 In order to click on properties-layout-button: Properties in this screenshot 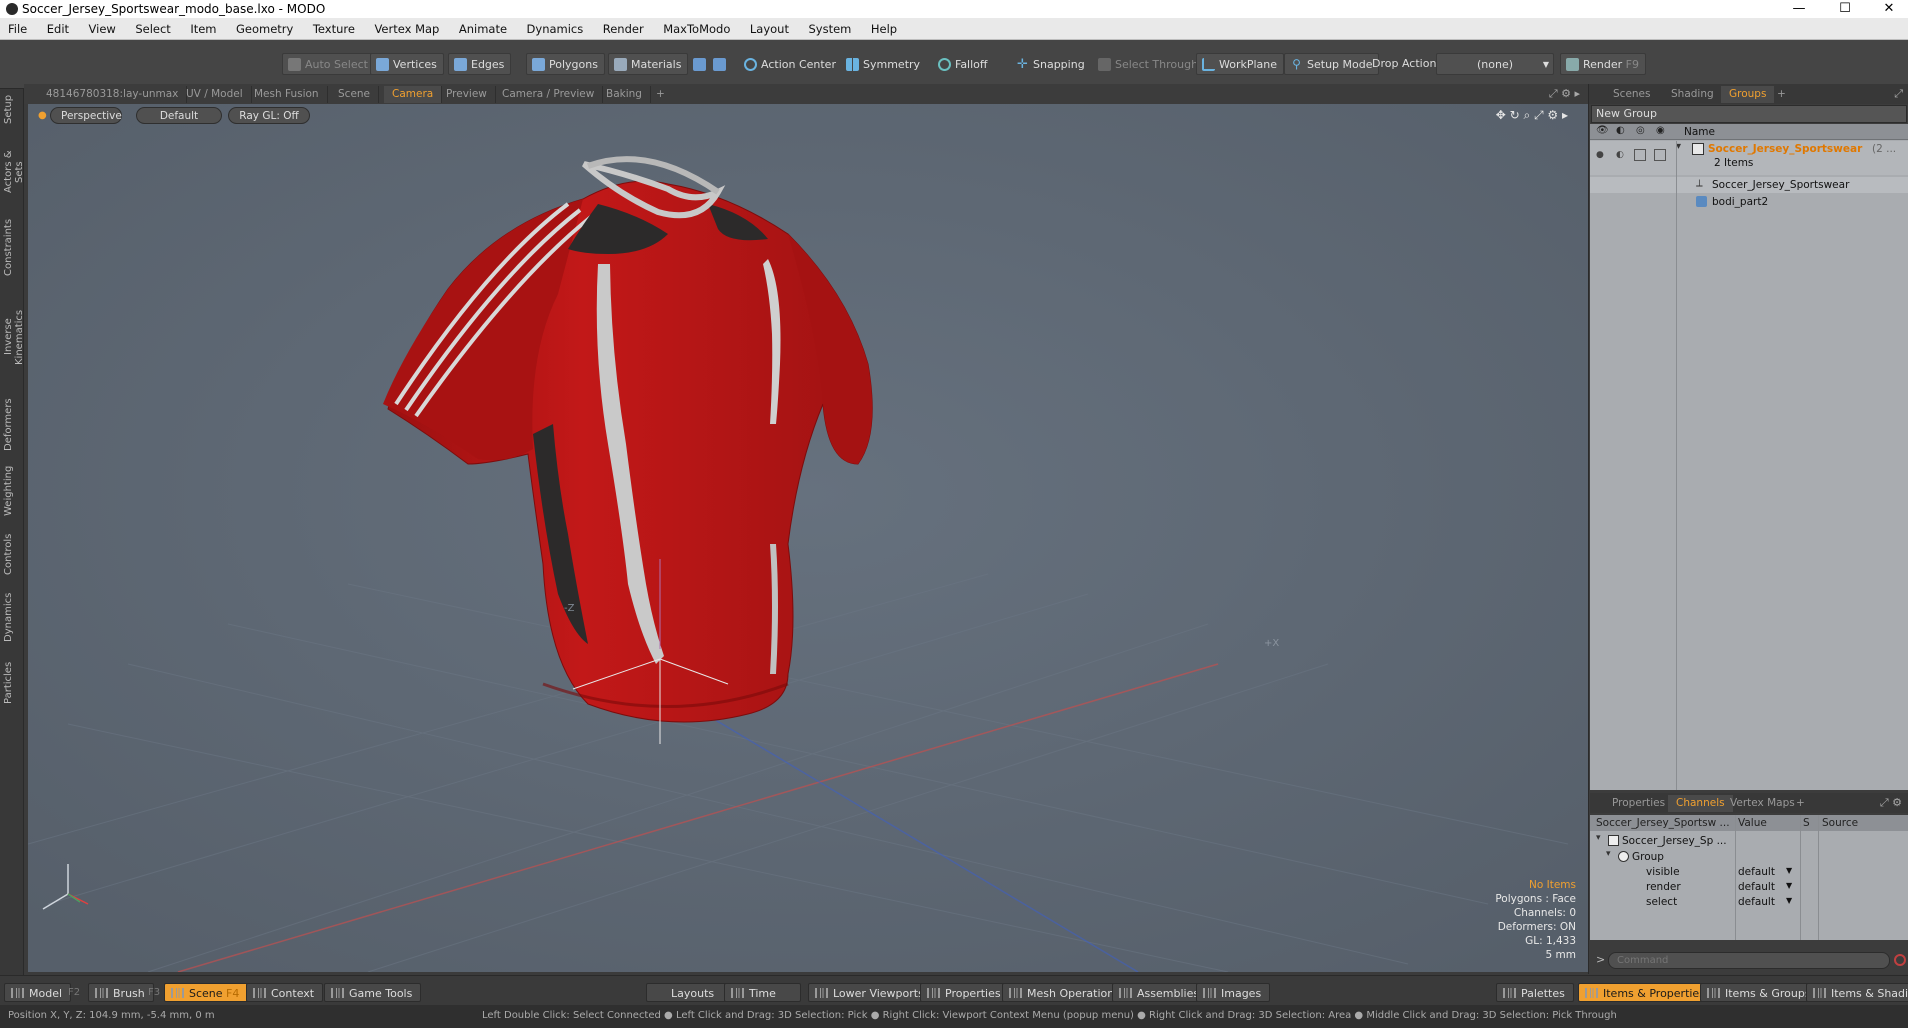, I will do `click(965, 992)`.